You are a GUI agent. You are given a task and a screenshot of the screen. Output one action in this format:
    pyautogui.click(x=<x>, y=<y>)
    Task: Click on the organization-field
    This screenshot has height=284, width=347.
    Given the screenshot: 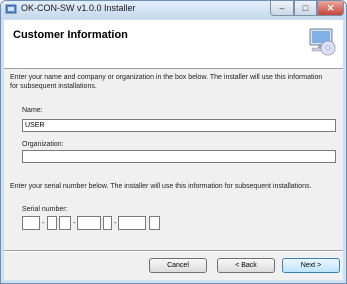 What is the action you would take?
    pyautogui.click(x=179, y=156)
    